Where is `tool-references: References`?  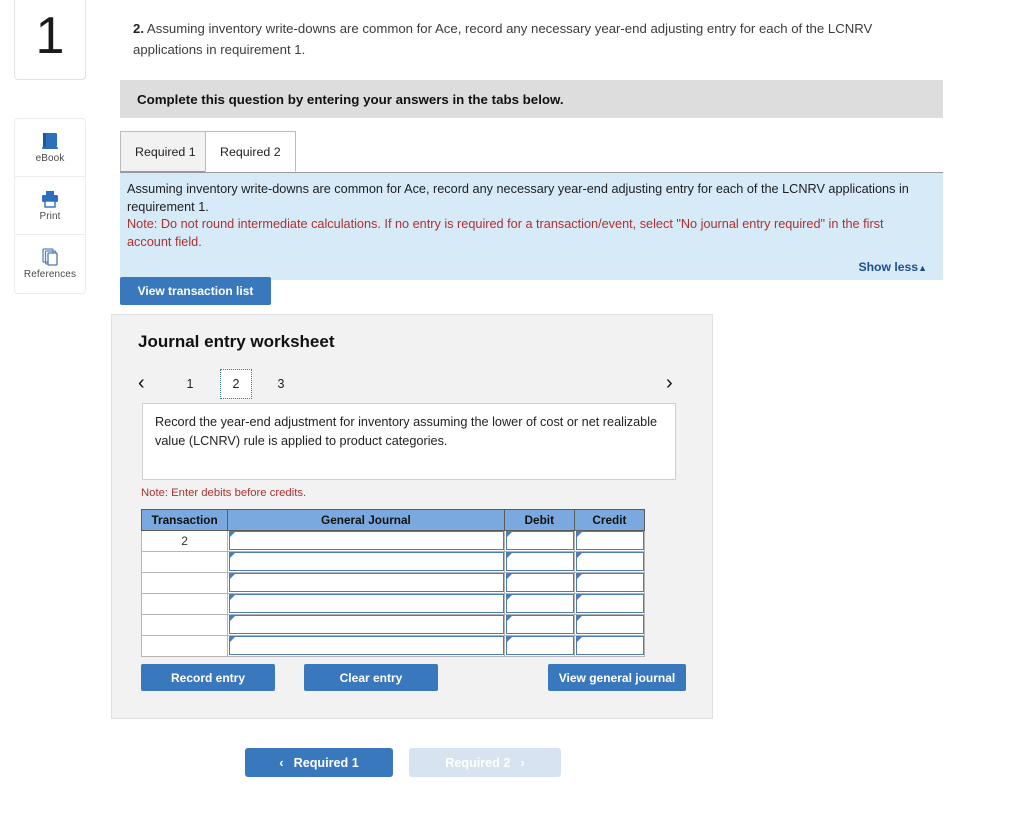 tool-references: References is located at coordinates (50, 264).